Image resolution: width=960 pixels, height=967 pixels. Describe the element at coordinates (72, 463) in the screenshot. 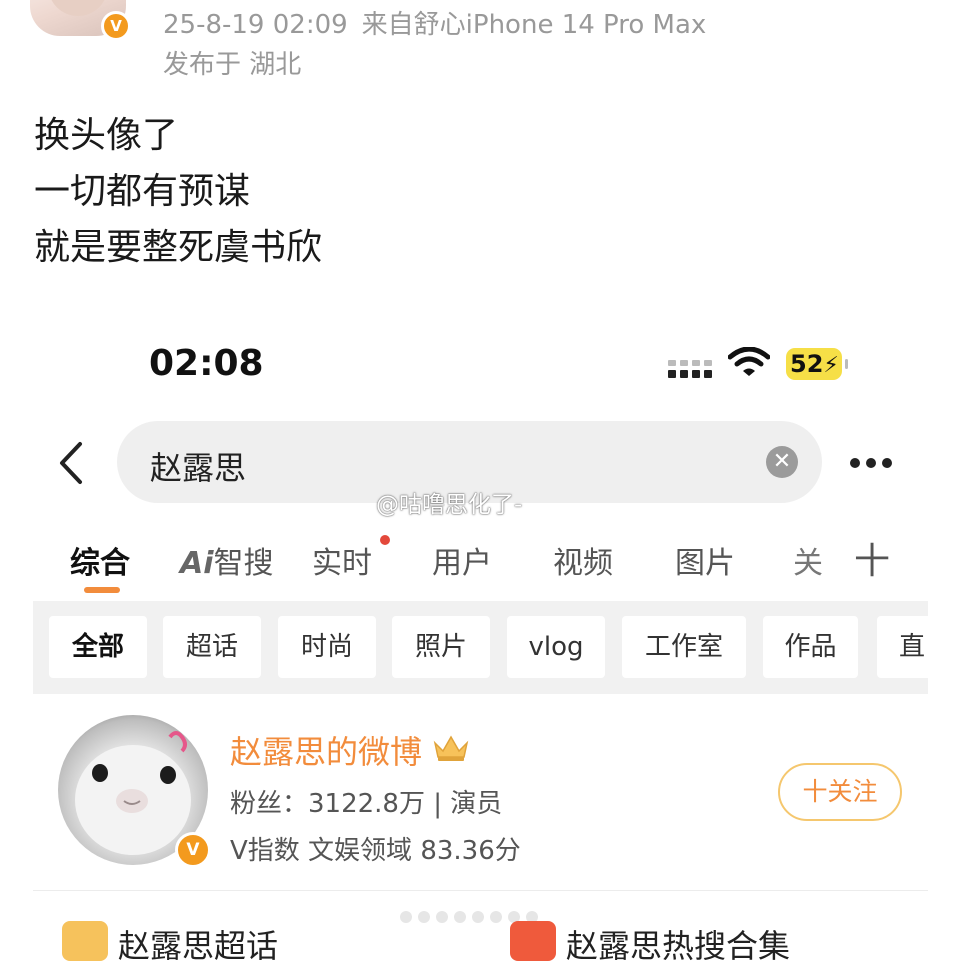

I see `back-button` at that location.